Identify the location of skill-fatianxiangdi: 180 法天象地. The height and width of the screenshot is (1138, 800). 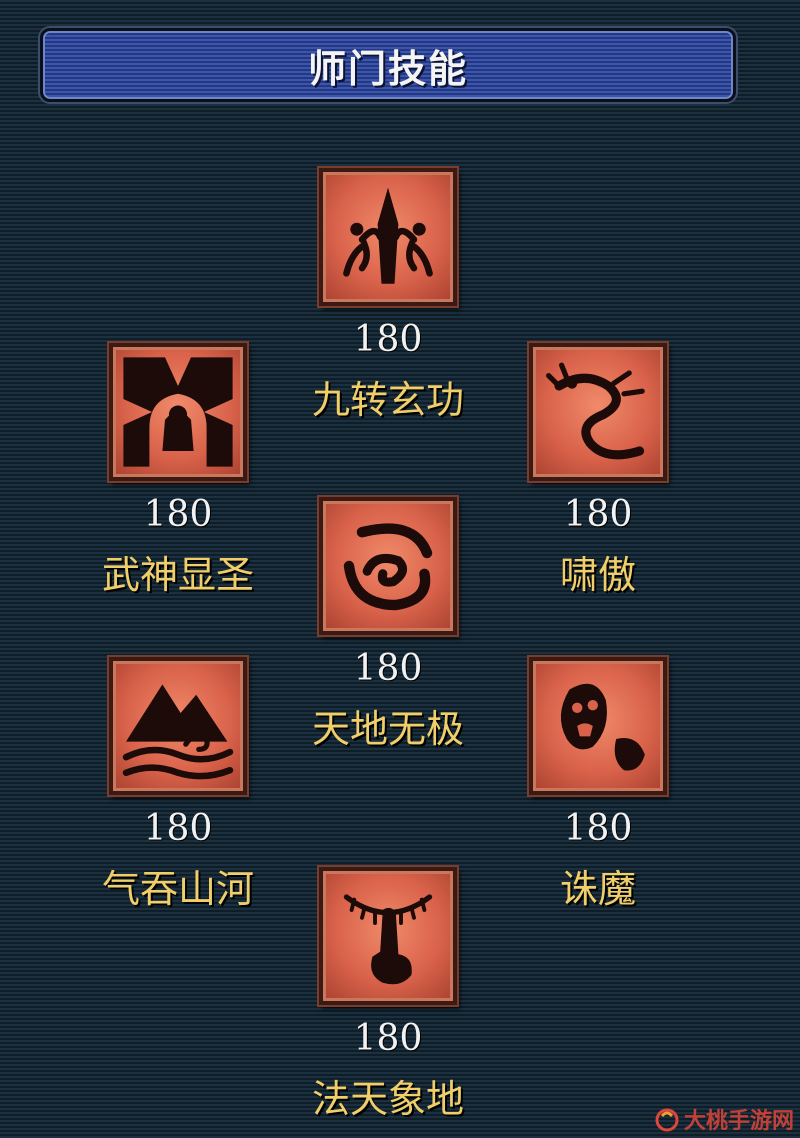
(388, 994).